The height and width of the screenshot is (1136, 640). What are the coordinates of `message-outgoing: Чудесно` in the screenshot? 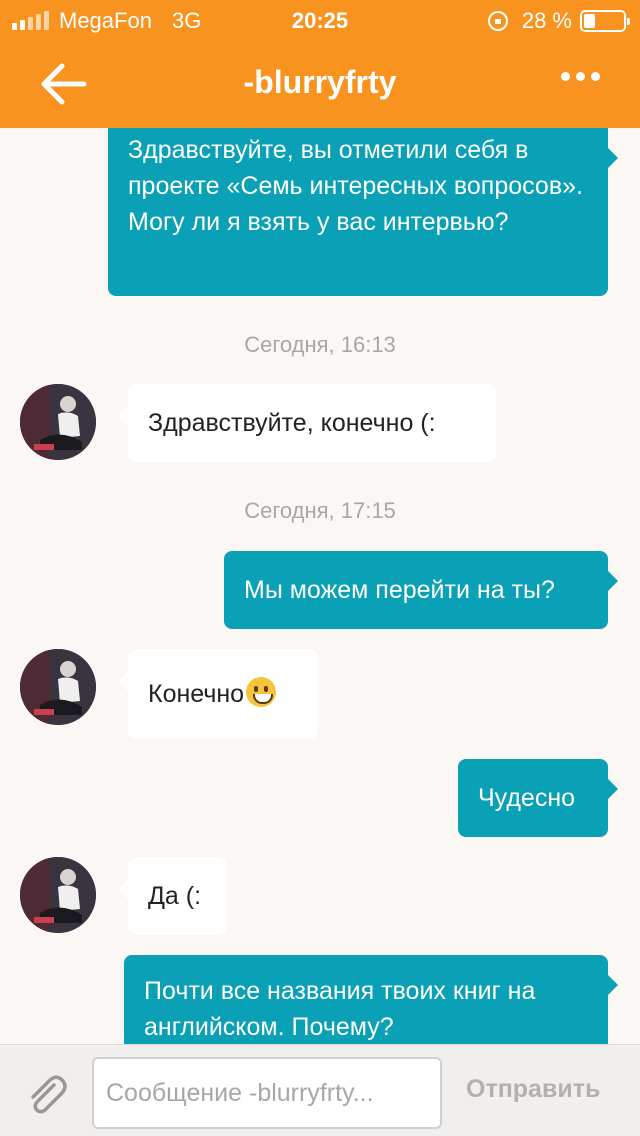 It's located at (538, 798).